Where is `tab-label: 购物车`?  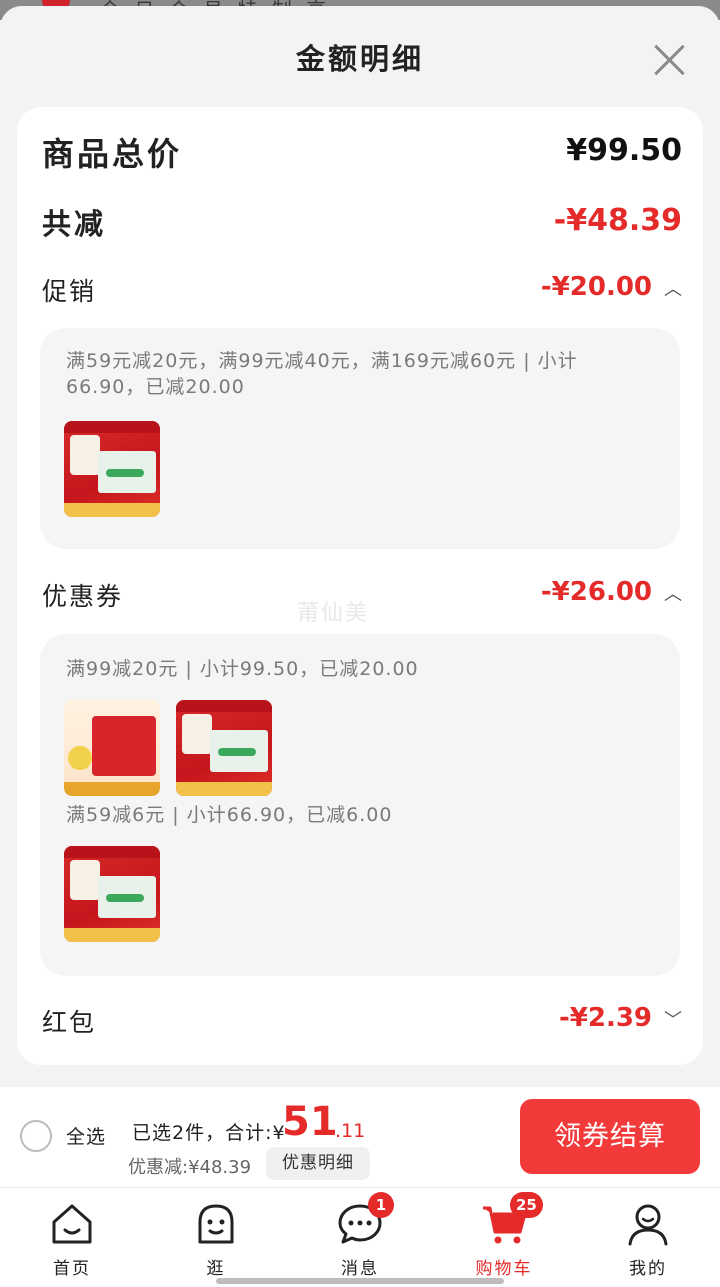
tab-label: 购物车 is located at coordinates (504, 1269).